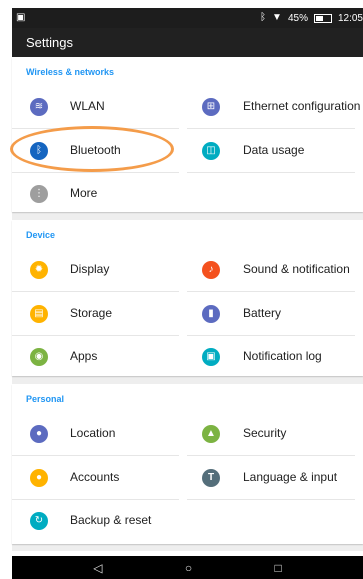 Image resolution: width=363 pixels, height=579 pixels. Describe the element at coordinates (290, 477) in the screenshot. I see `setting-label: Language & input` at that location.